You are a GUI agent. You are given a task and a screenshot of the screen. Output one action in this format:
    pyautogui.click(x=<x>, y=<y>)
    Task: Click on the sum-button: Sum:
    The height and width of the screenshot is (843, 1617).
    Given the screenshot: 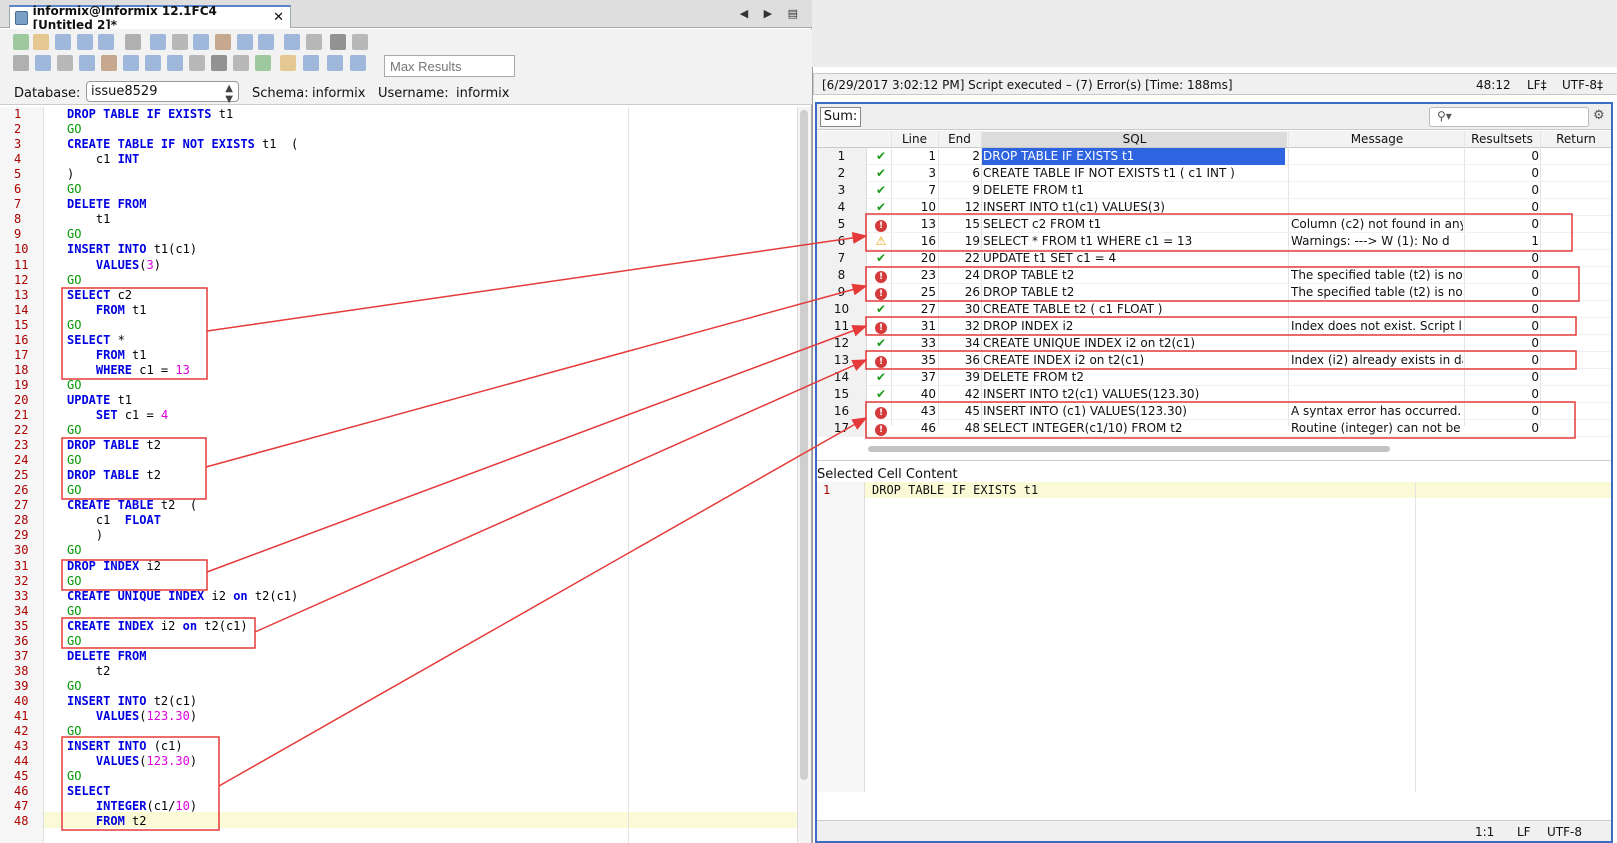 What is the action you would take?
    pyautogui.click(x=840, y=117)
    